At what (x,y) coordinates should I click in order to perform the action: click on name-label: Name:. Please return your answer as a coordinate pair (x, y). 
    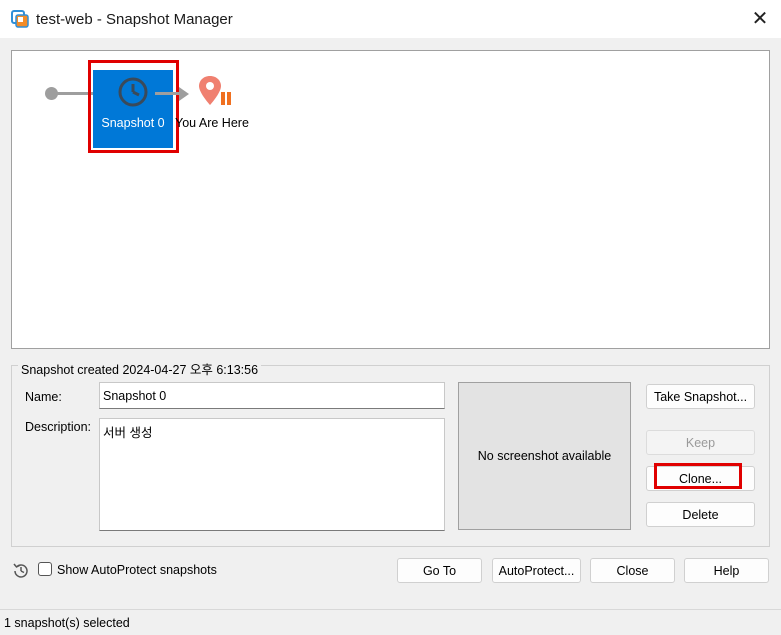
    Looking at the image, I should click on (43, 397).